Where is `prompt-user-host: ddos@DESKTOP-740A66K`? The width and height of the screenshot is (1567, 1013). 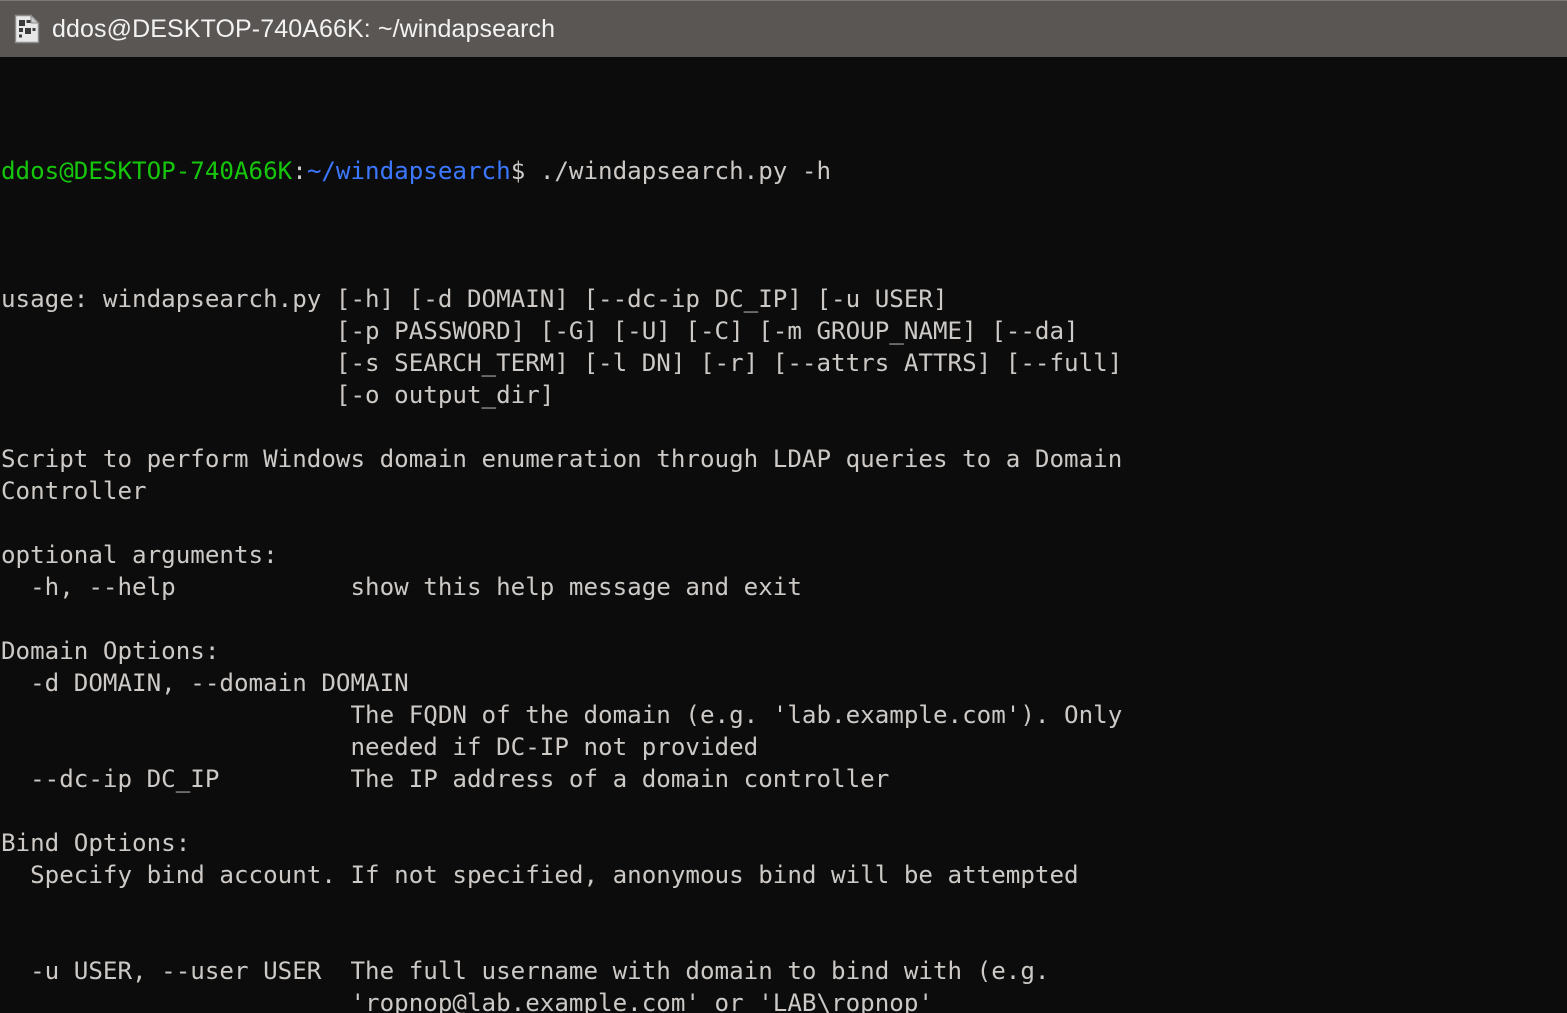
prompt-user-host: ddos@DESKTOP-740A66K is located at coordinates (147, 171).